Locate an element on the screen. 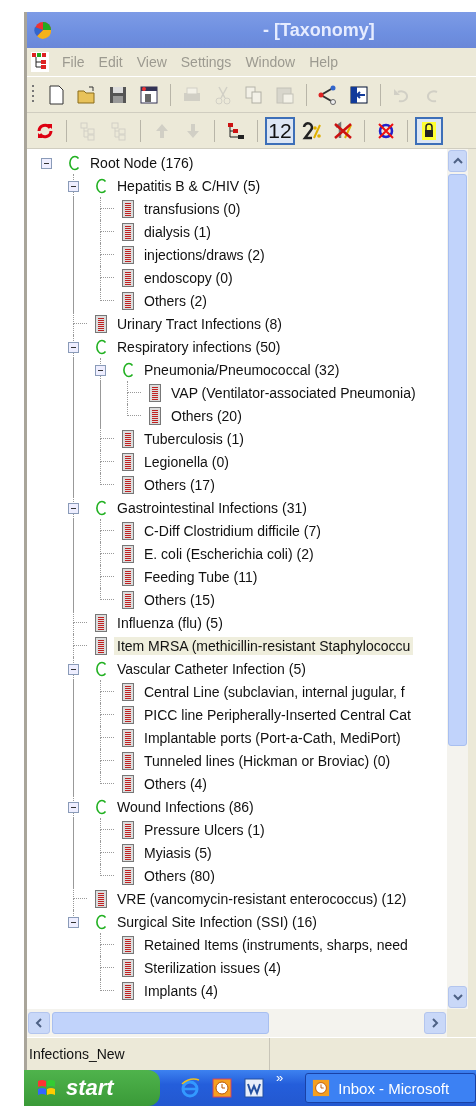 The width and height of the screenshot is (476, 1106). vertical-scrollbar is located at coordinates (457, 579).